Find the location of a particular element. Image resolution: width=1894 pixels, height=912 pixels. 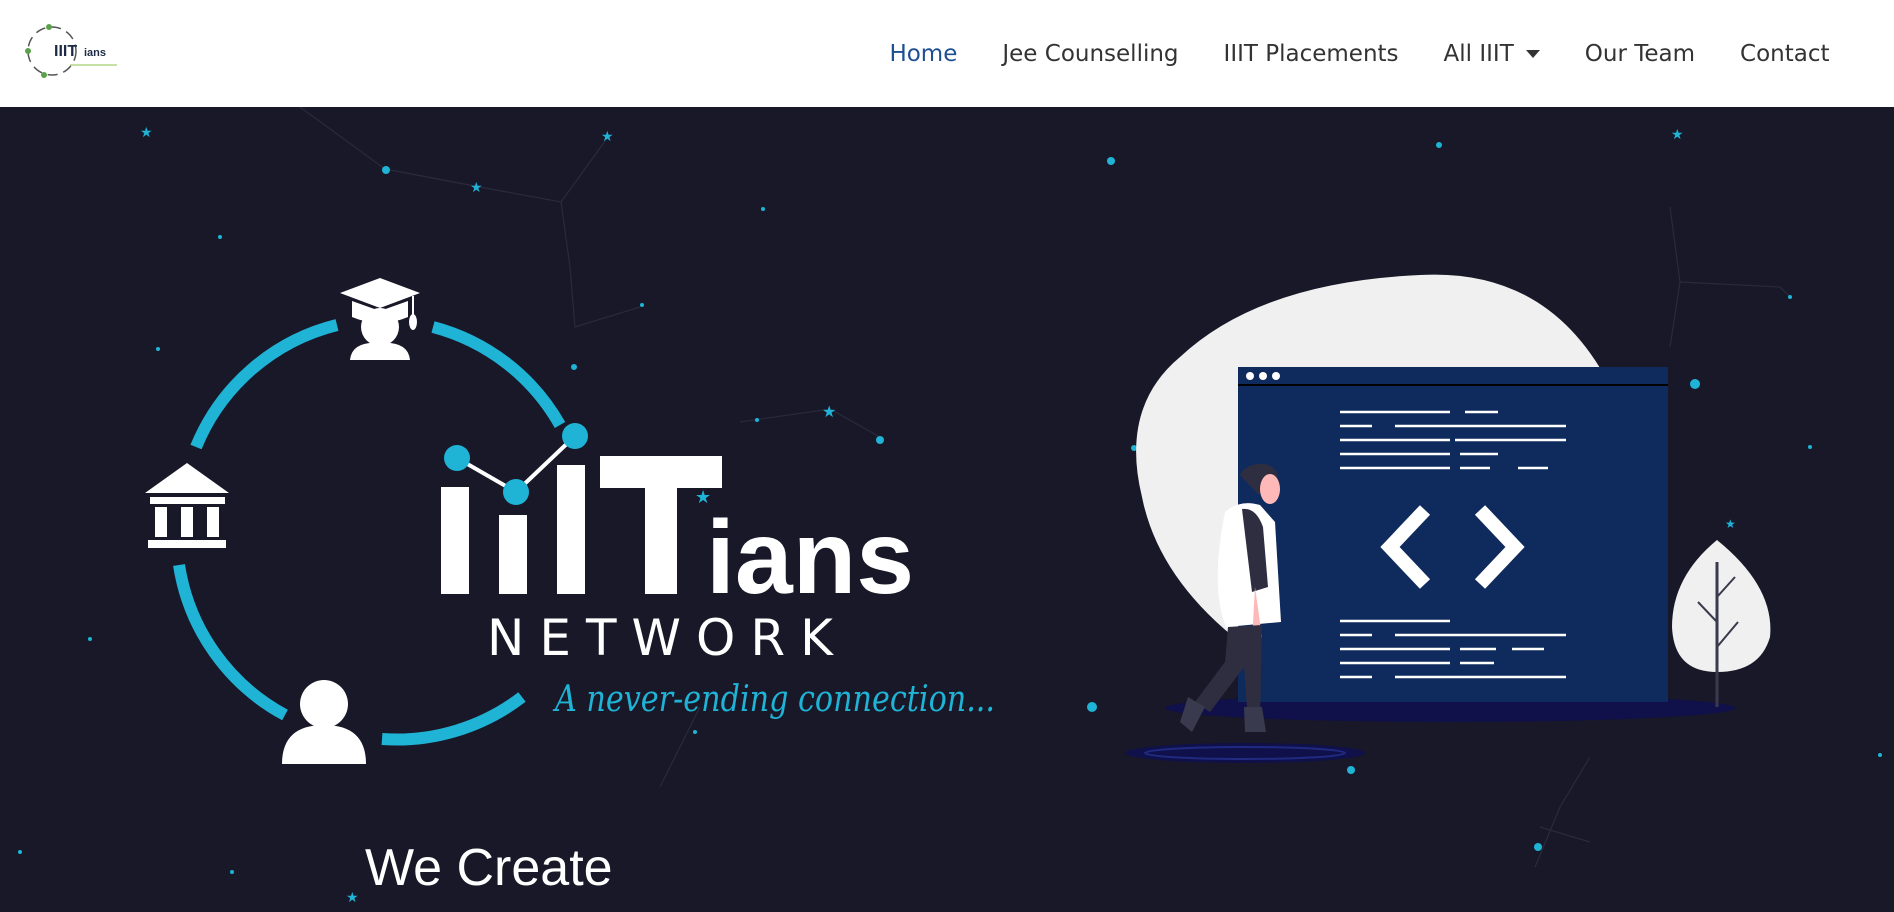

nav-contact: Contact is located at coordinates (1785, 54).